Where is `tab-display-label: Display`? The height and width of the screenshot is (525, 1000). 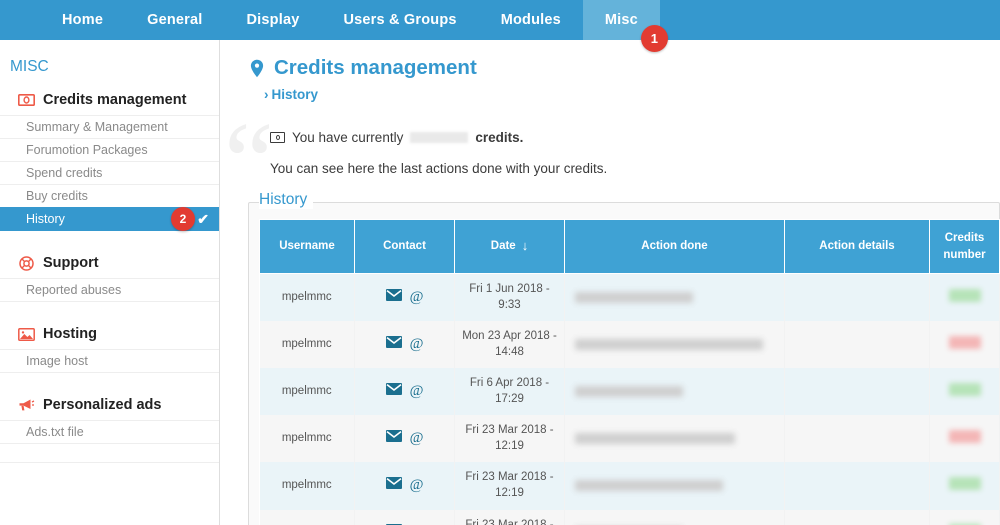
tab-display-label: Display is located at coordinates (273, 20).